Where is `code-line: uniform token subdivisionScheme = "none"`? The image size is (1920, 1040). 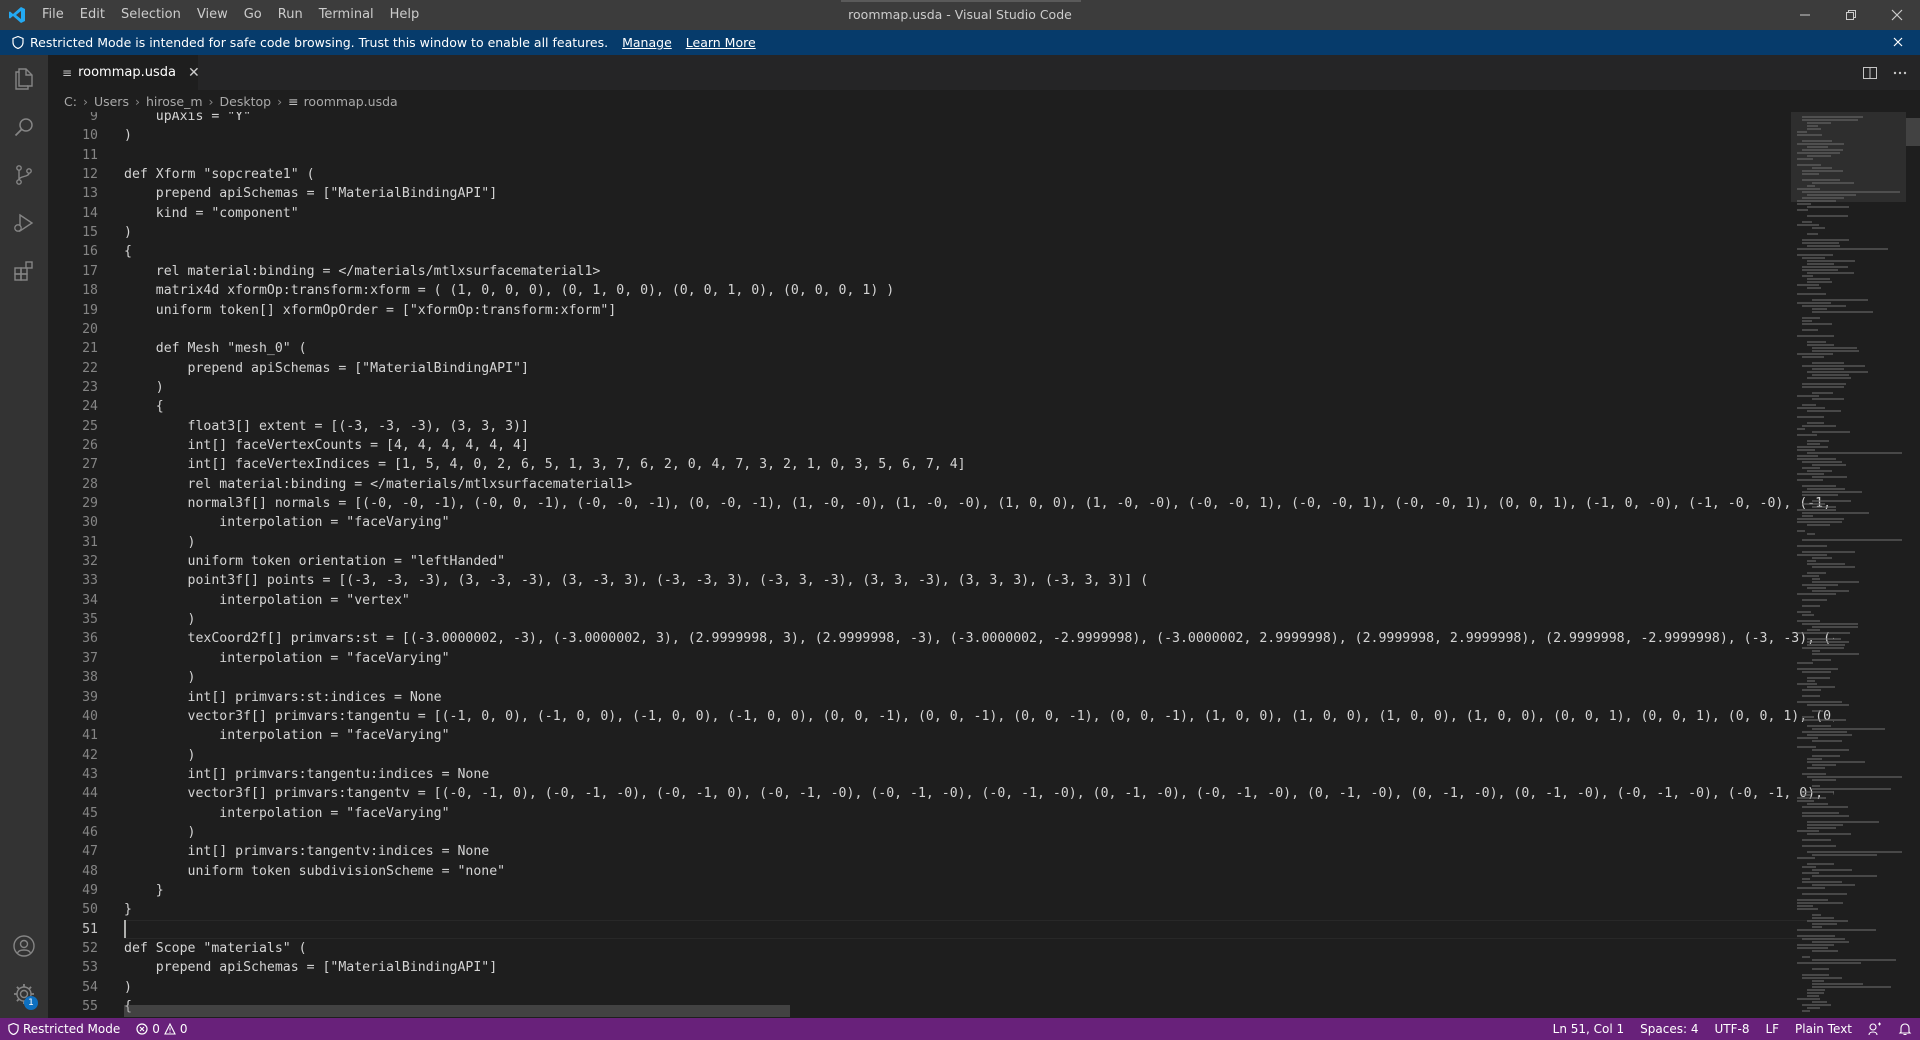 code-line: uniform token subdivisionScheme = "none" is located at coordinates (315, 871).